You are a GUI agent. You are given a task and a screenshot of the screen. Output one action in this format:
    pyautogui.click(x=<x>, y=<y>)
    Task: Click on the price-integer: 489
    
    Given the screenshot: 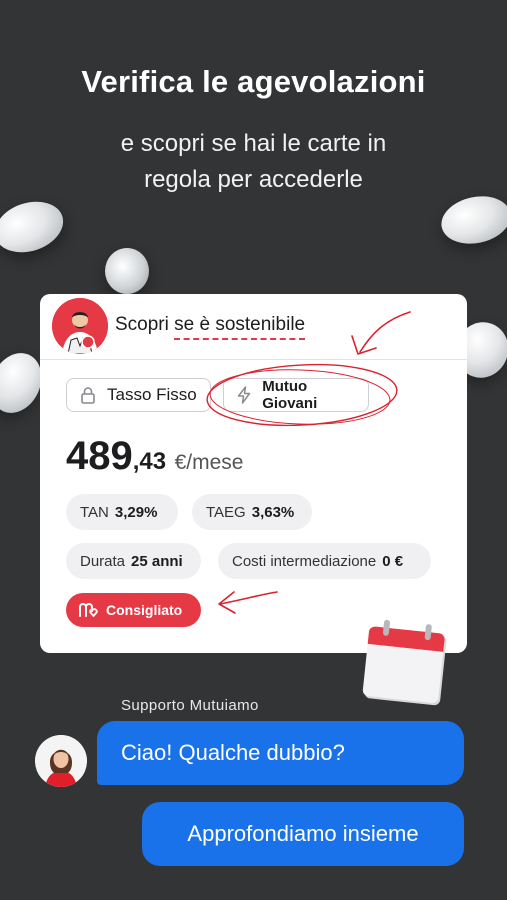 What is the action you would take?
    pyautogui.click(x=99, y=456)
    